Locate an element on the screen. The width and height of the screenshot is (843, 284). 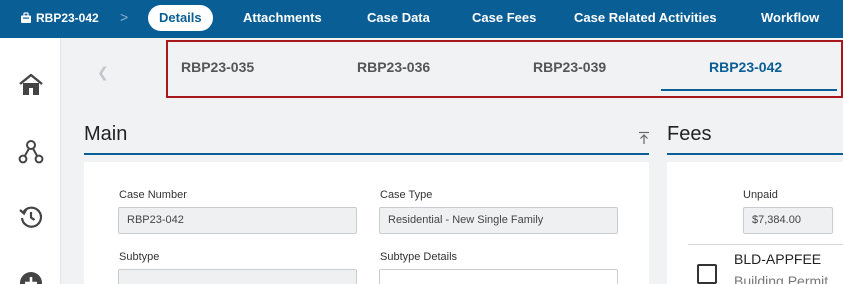
fee-code: BLD-APPFEE is located at coordinates (778, 259).